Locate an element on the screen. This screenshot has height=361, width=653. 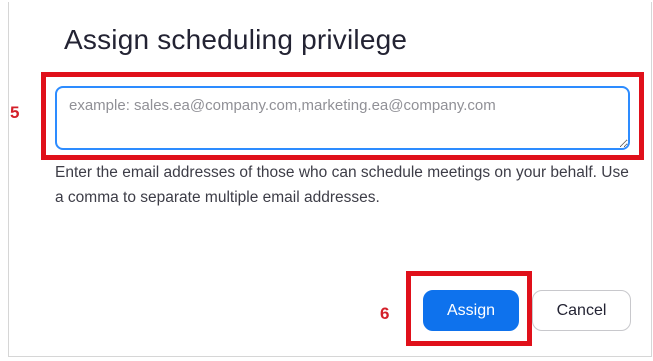
dialog-title: Assign scheduling privilege is located at coordinates (236, 39).